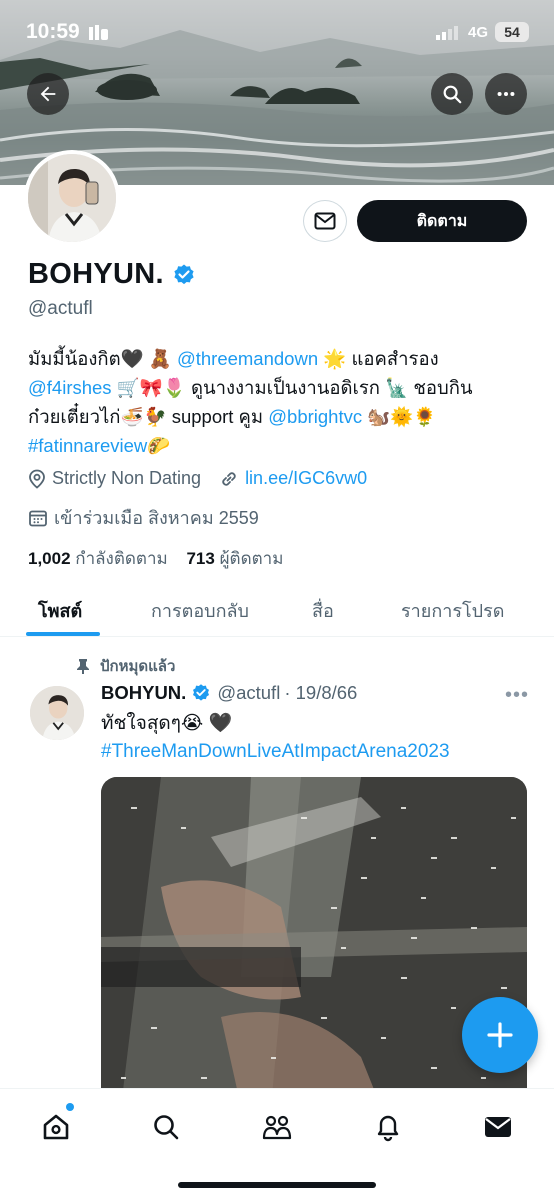 This screenshot has width=554, height=1200. What do you see at coordinates (63, 634) in the screenshot?
I see `active-tab-indicator` at bounding box center [63, 634].